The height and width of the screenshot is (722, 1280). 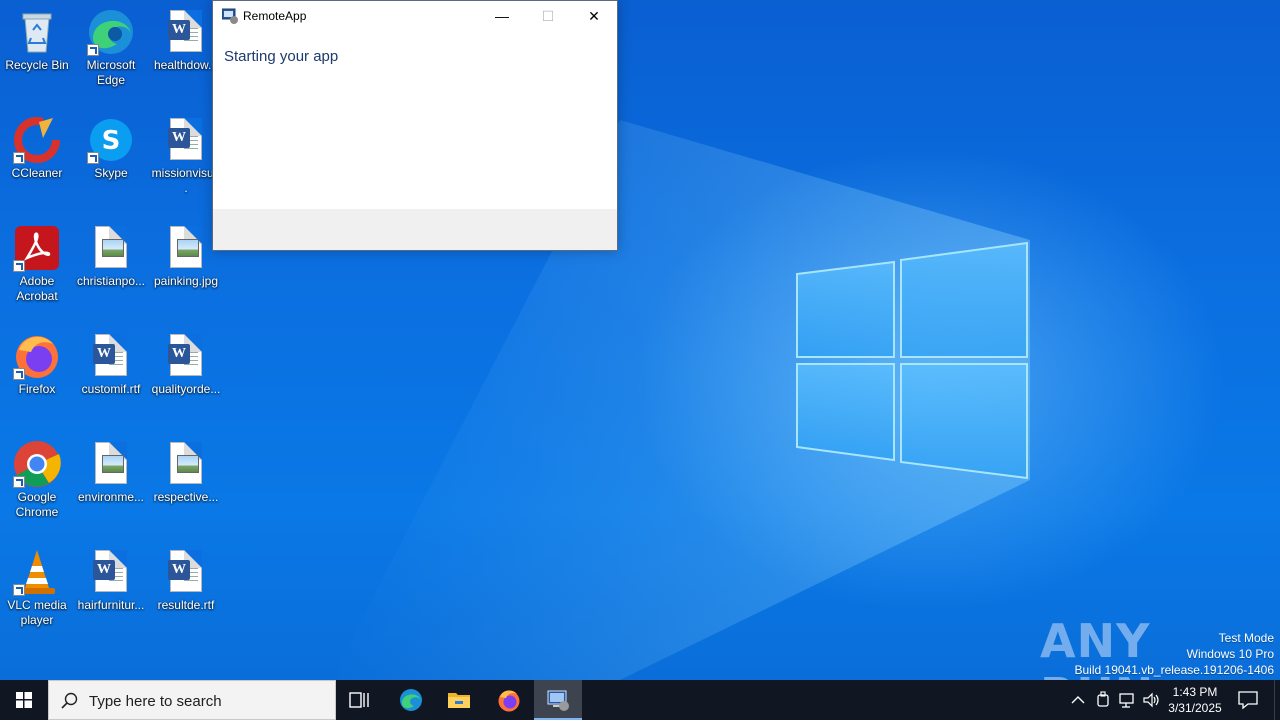 I want to click on window-footer, so click(x=415, y=229).